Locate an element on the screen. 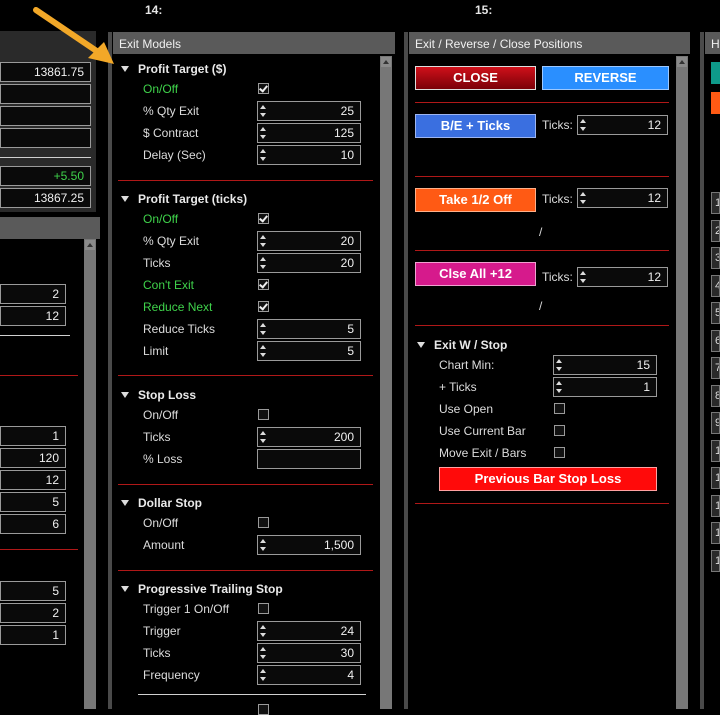 The height and width of the screenshot is (715, 720). loss-field is located at coordinates (309, 459).